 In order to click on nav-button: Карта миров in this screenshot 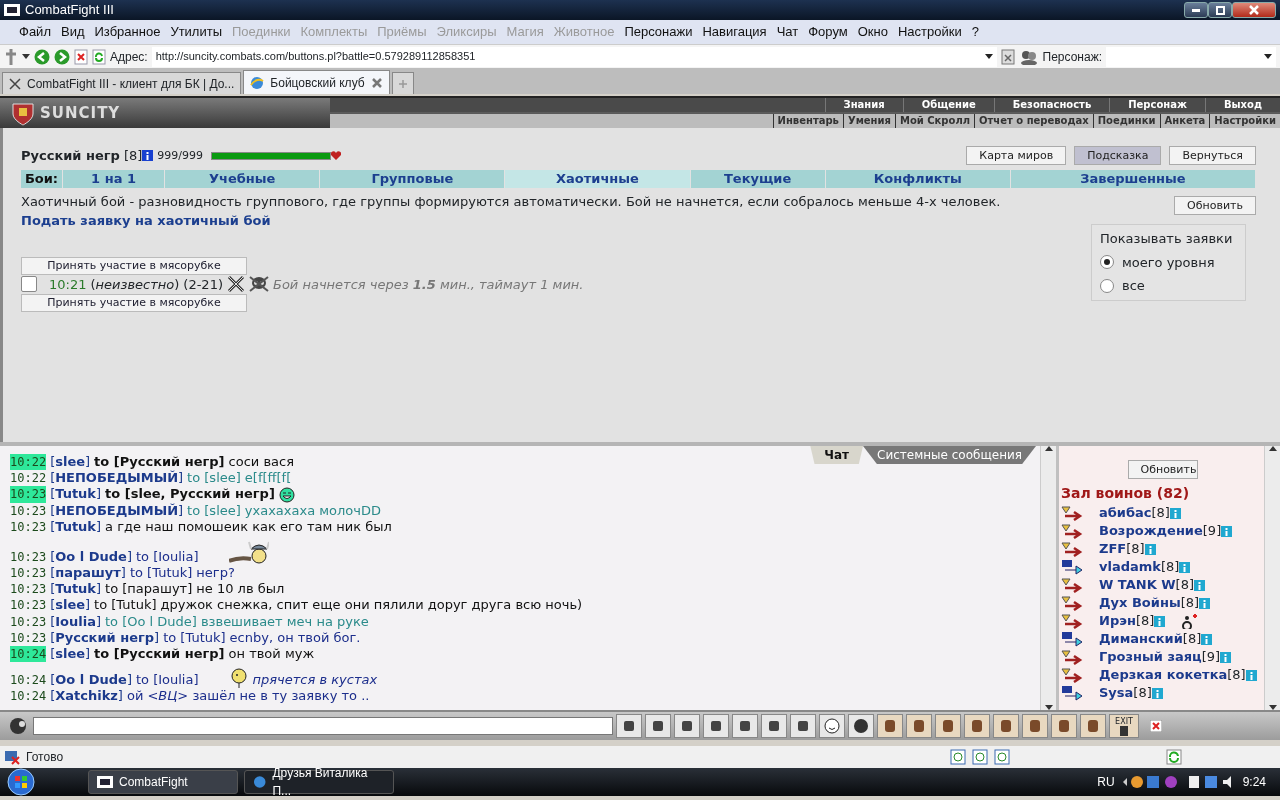, I will do `click(1016, 156)`.